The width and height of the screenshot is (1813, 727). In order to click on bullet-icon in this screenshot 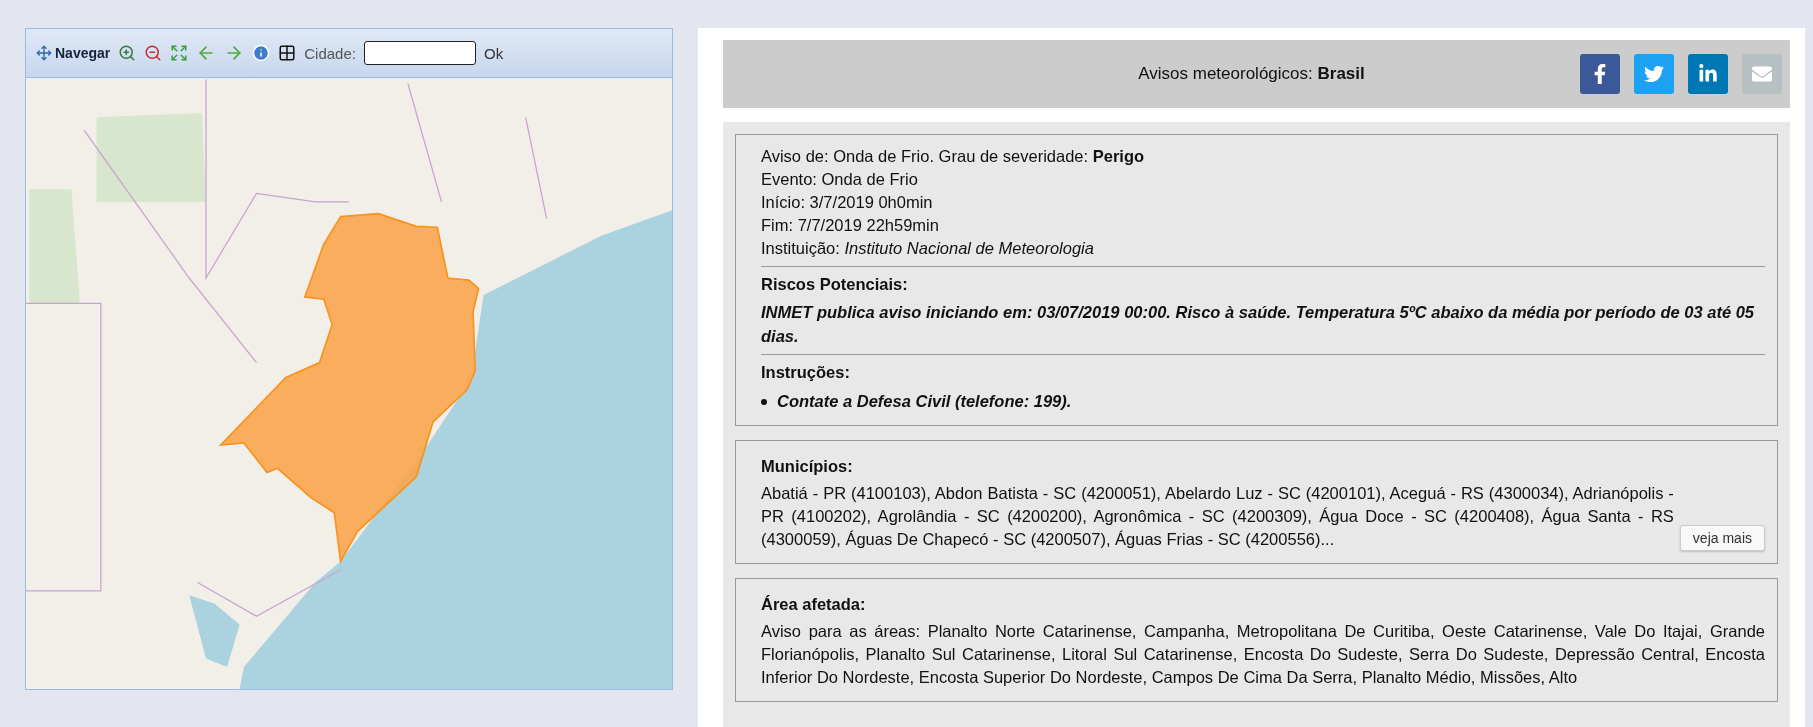, I will do `click(764, 401)`.